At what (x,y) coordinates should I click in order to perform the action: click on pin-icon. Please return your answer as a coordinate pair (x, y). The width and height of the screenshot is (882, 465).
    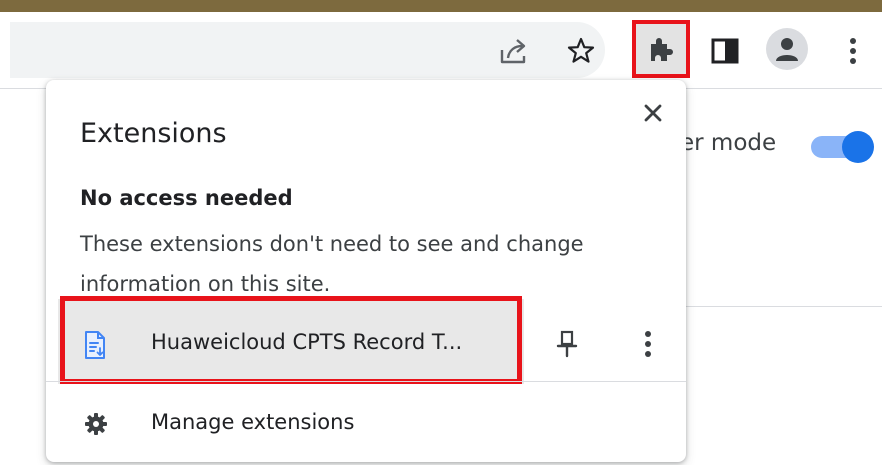
    Looking at the image, I should click on (567, 344).